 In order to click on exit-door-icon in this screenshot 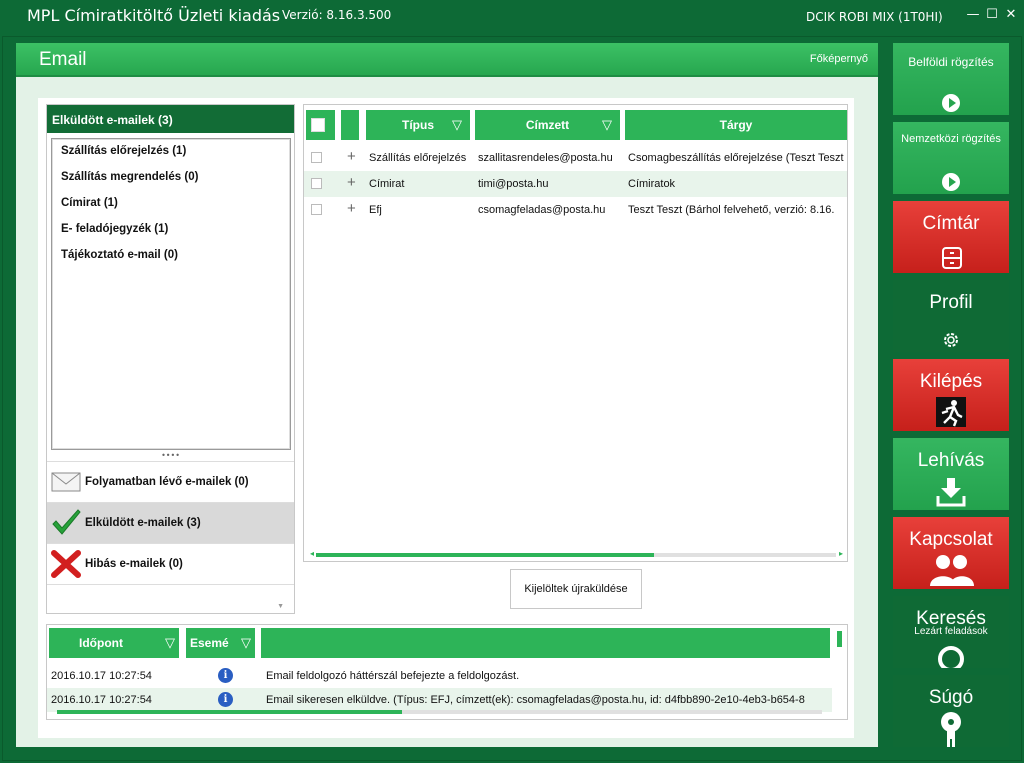, I will do `click(951, 414)`.